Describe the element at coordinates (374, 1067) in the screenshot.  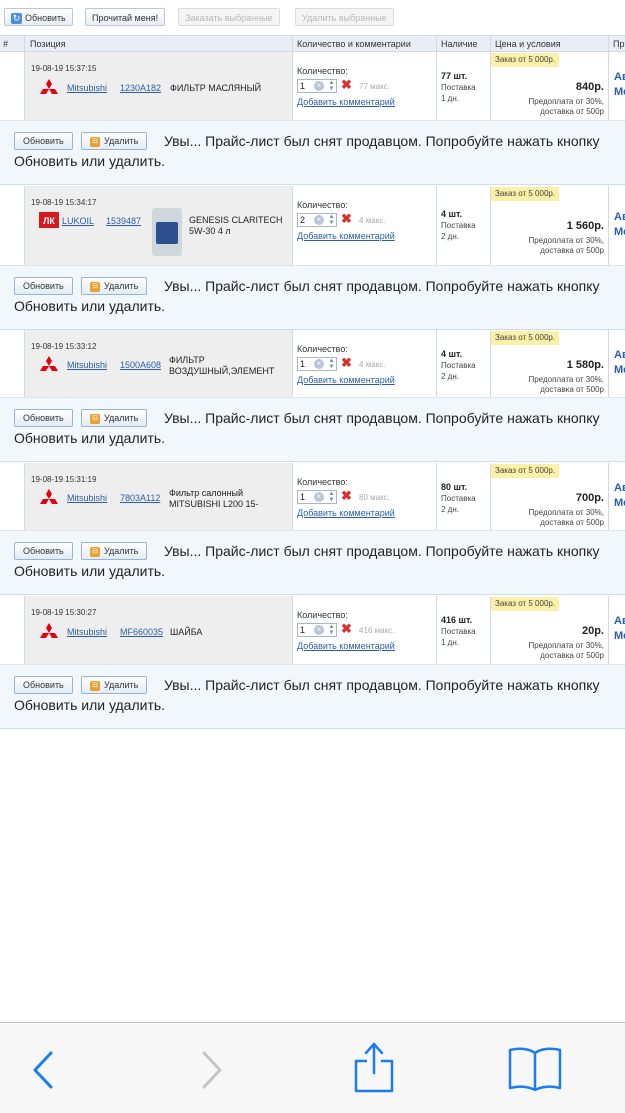
I see `share-icon` at that location.